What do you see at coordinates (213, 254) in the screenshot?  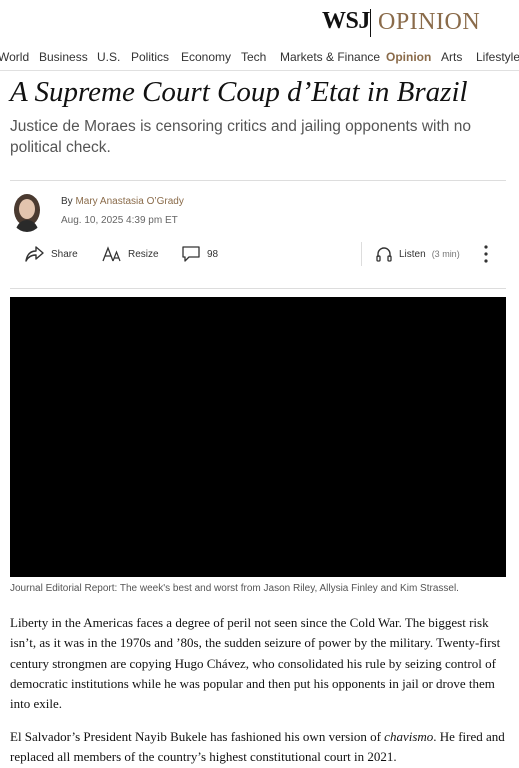 I see `comments-count: 98` at bounding box center [213, 254].